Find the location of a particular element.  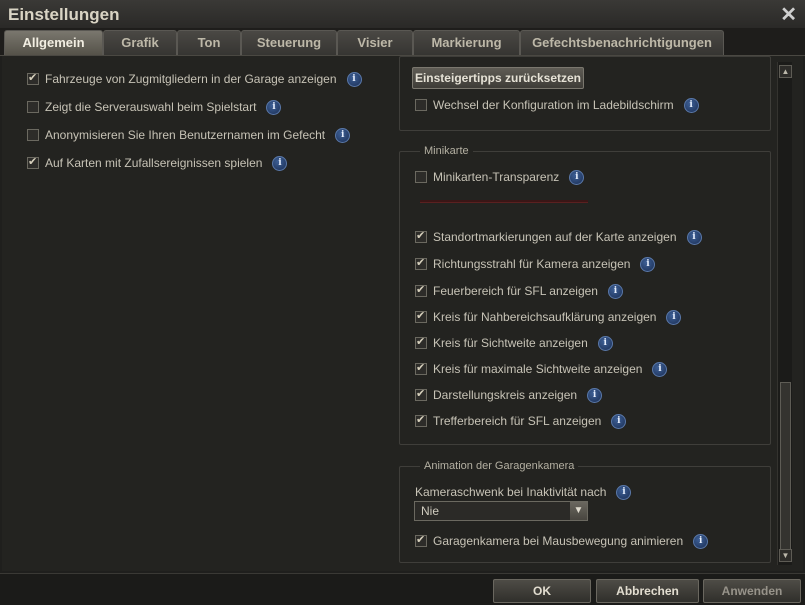

title-bar: Einstellungen ✕ is located at coordinates (402, 14).